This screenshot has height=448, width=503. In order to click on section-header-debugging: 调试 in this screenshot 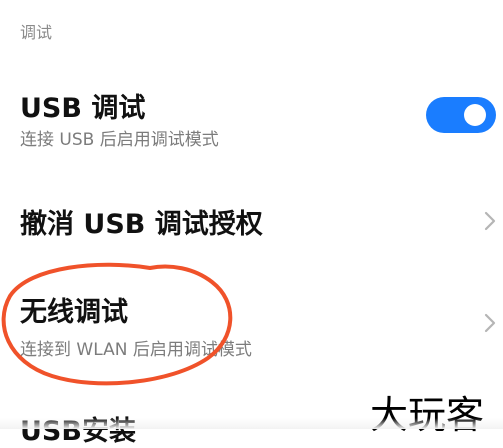, I will do `click(36, 32)`.